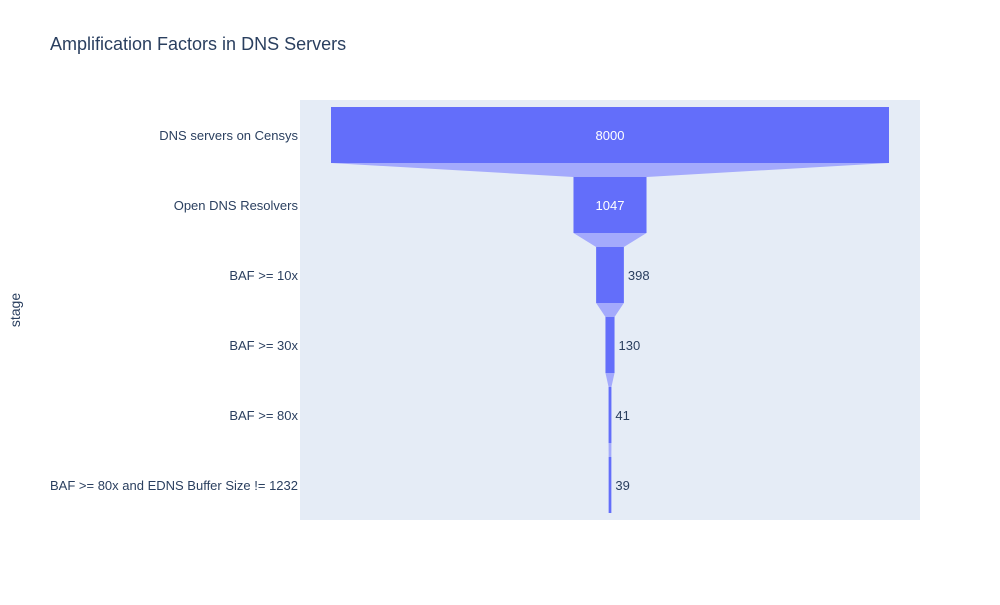  Describe the element at coordinates (610, 135) in the screenshot. I see `data-label: 8000` at that location.